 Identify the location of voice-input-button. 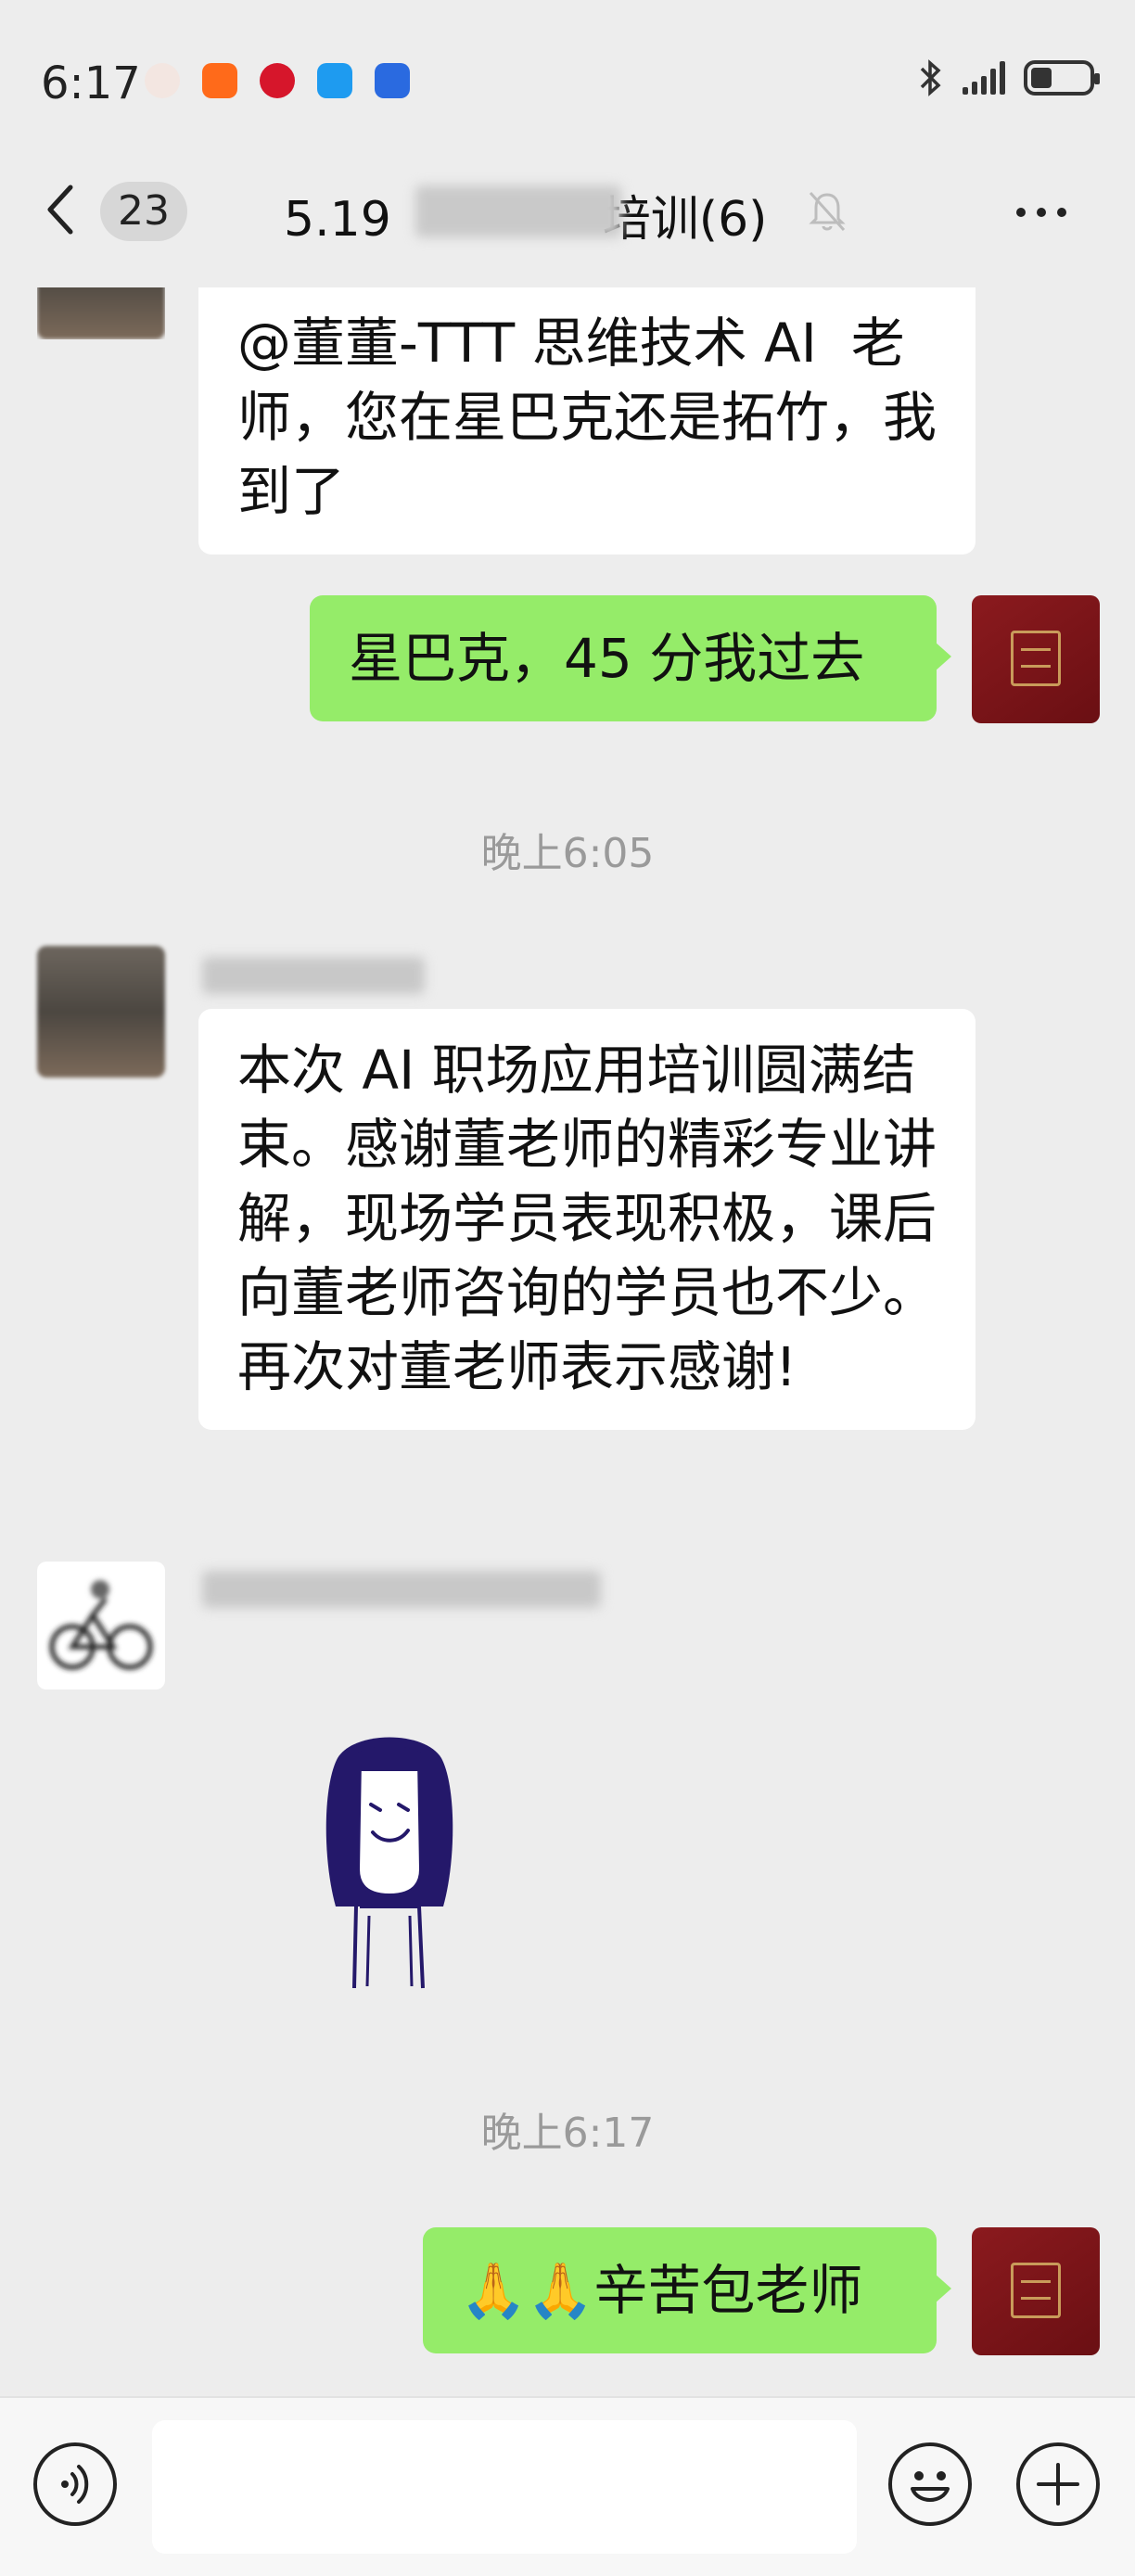
(75, 2484).